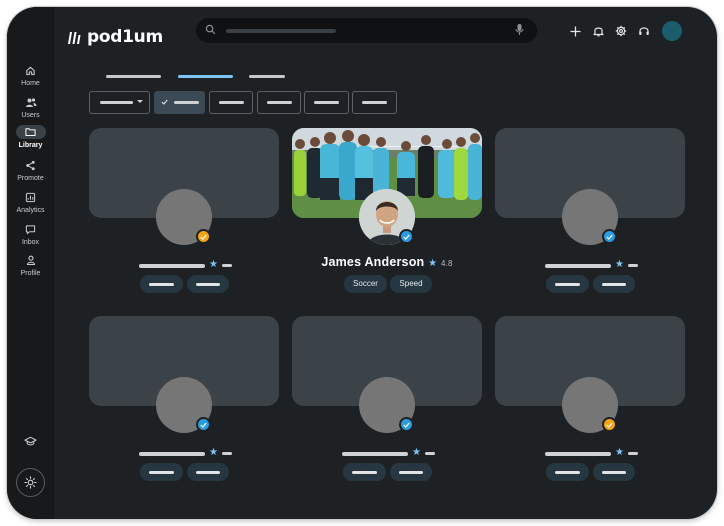 The width and height of the screenshot is (724, 526). What do you see at coordinates (281, 31) in the screenshot?
I see `search-placeholder` at bounding box center [281, 31].